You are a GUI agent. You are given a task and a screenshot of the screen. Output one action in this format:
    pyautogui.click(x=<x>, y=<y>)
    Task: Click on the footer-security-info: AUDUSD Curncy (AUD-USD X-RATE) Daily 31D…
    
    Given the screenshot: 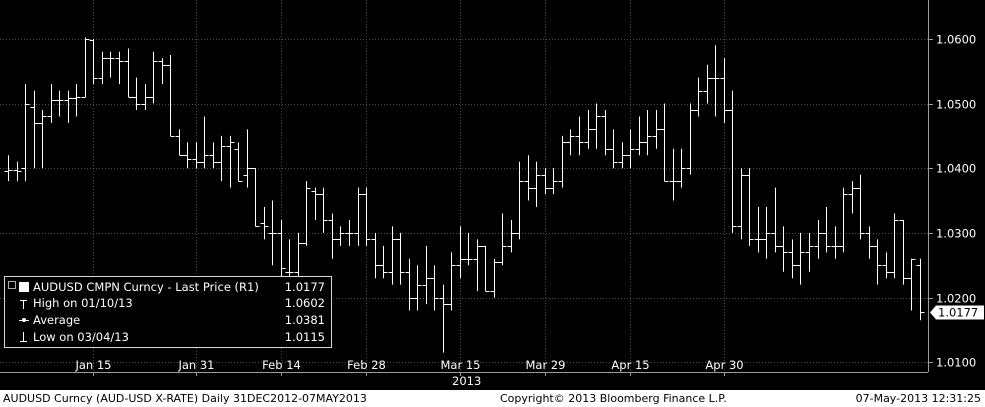 What is the action you would take?
    pyautogui.click(x=185, y=398)
    